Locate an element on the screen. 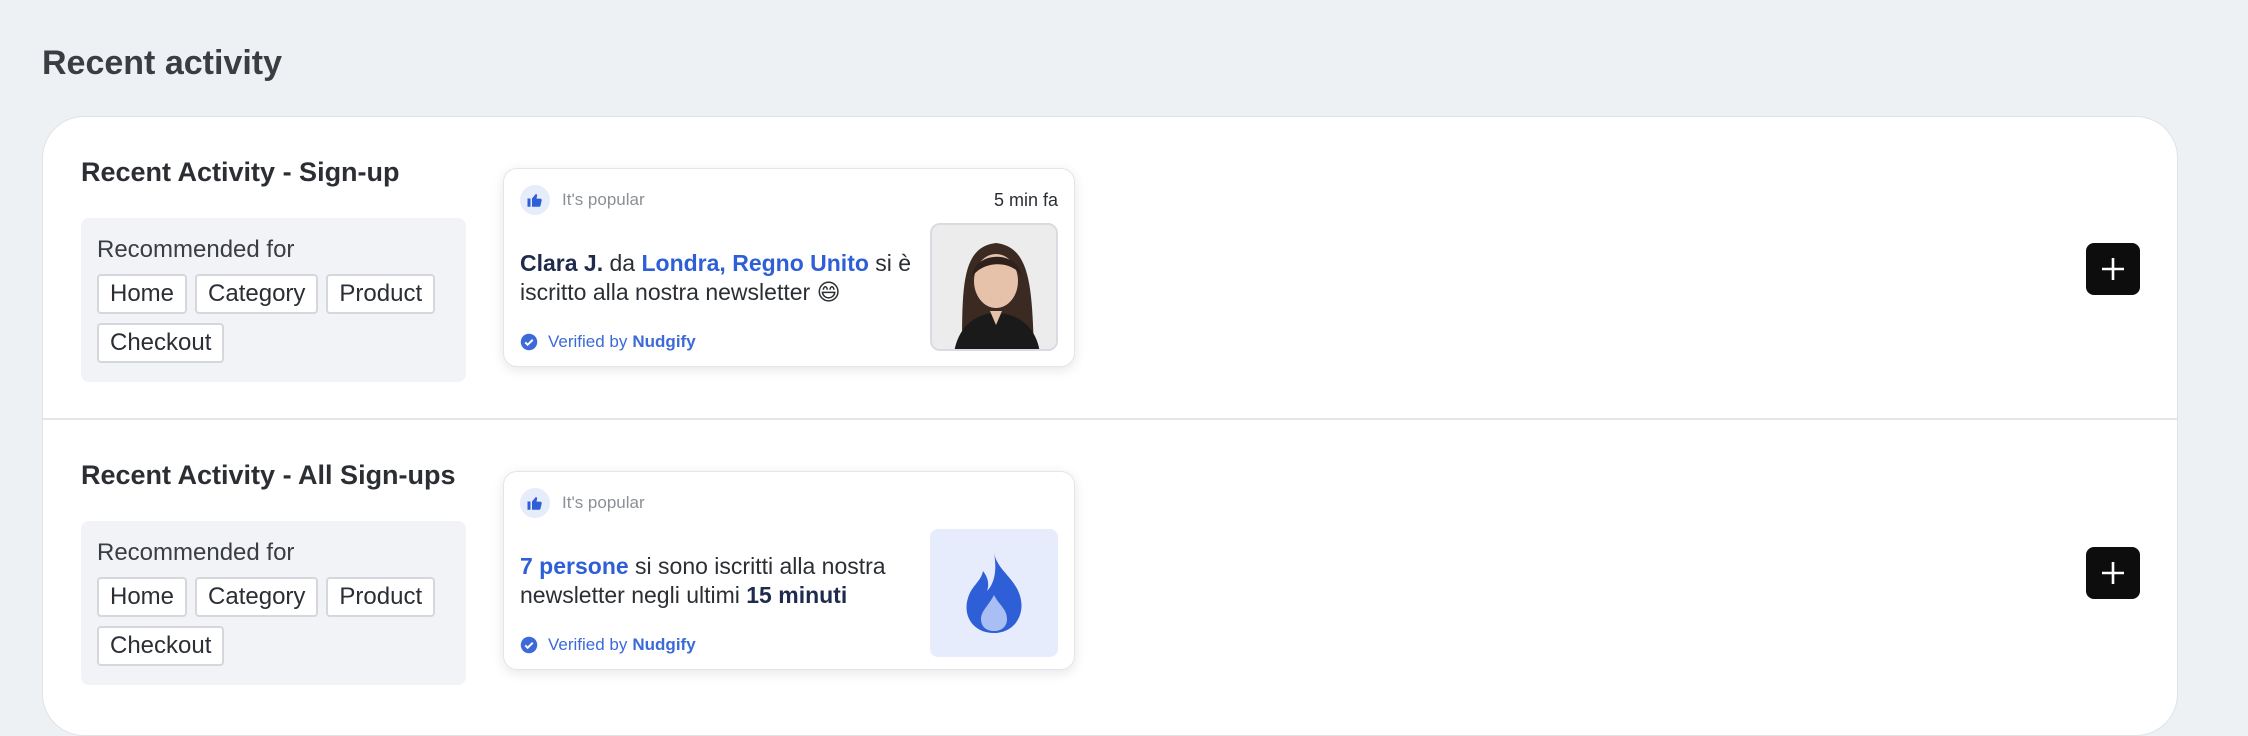 Image resolution: width=2248 pixels, height=736 pixels. notification-location: Londra, Regno Unito is located at coordinates (755, 263).